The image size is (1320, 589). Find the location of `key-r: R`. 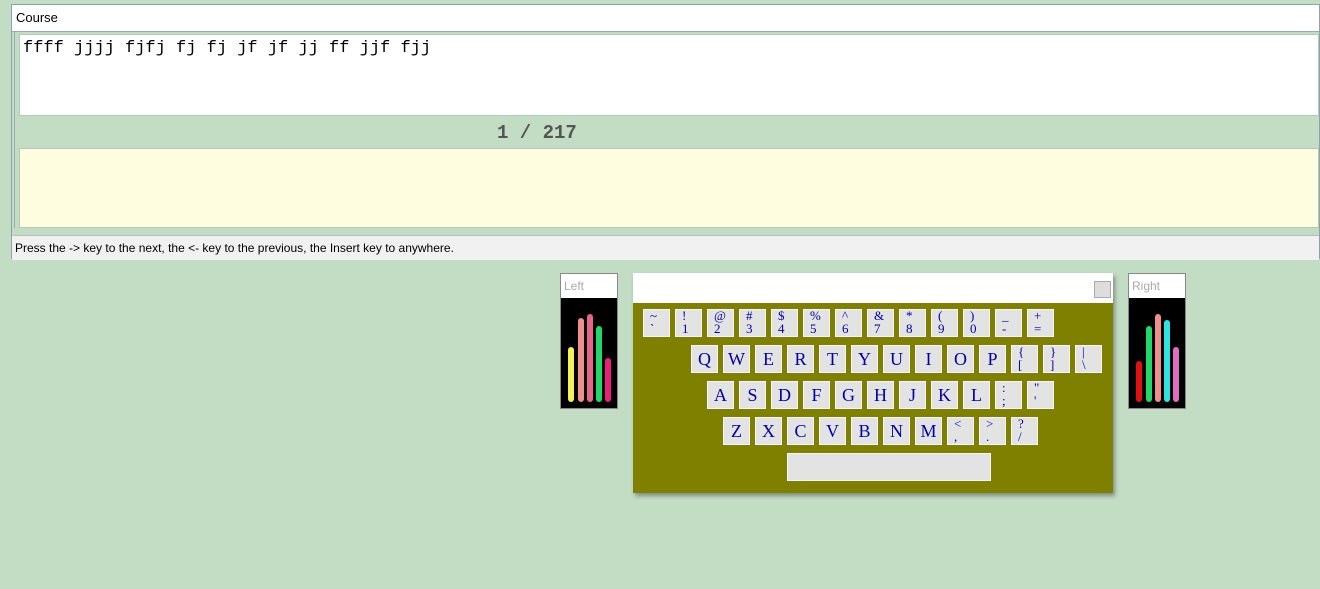

key-r: R is located at coordinates (800, 359).